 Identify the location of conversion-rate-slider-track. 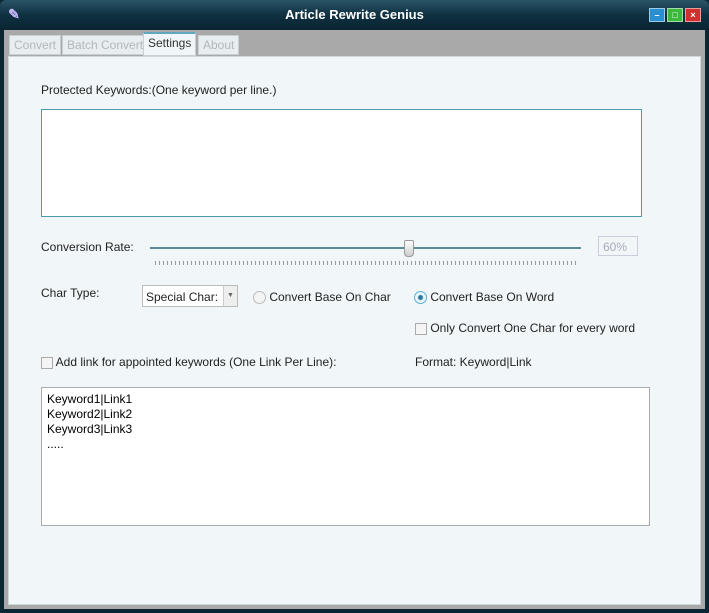
(365, 248).